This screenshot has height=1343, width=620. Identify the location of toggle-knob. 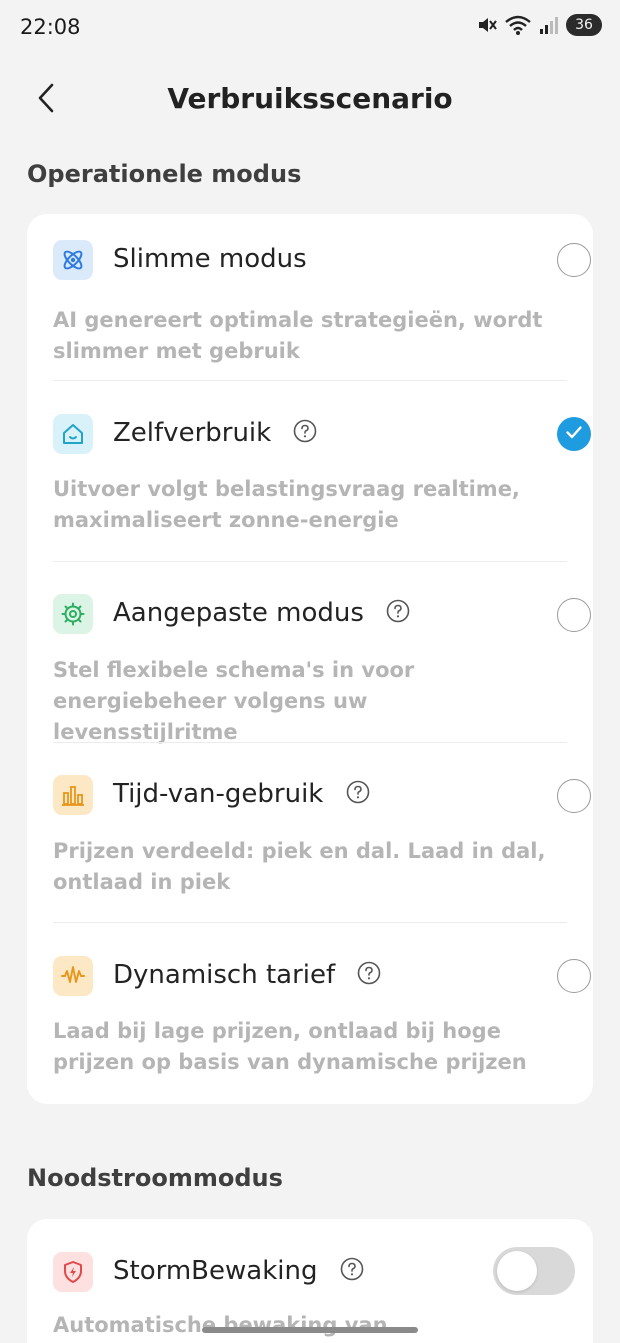
(517, 1271).